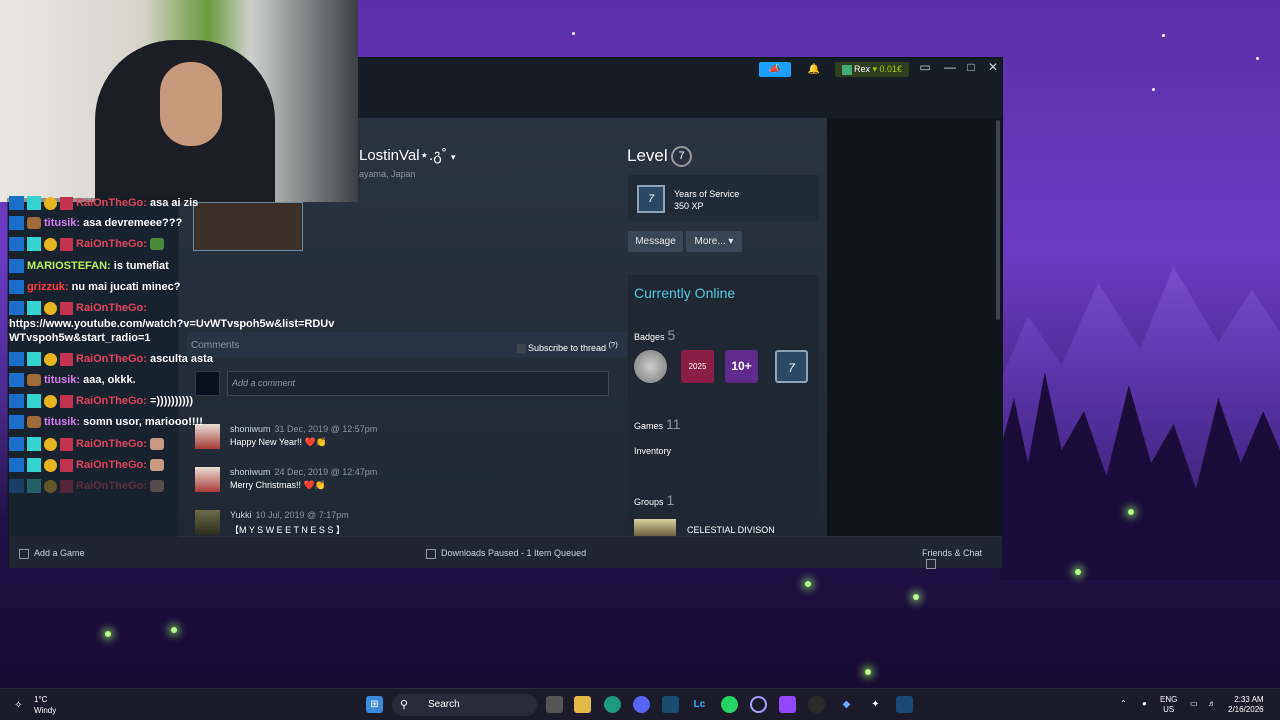 This screenshot has width=1280, height=720. I want to click on chat-message: RaiOnTheGo: =)))))))))), so click(101, 401).